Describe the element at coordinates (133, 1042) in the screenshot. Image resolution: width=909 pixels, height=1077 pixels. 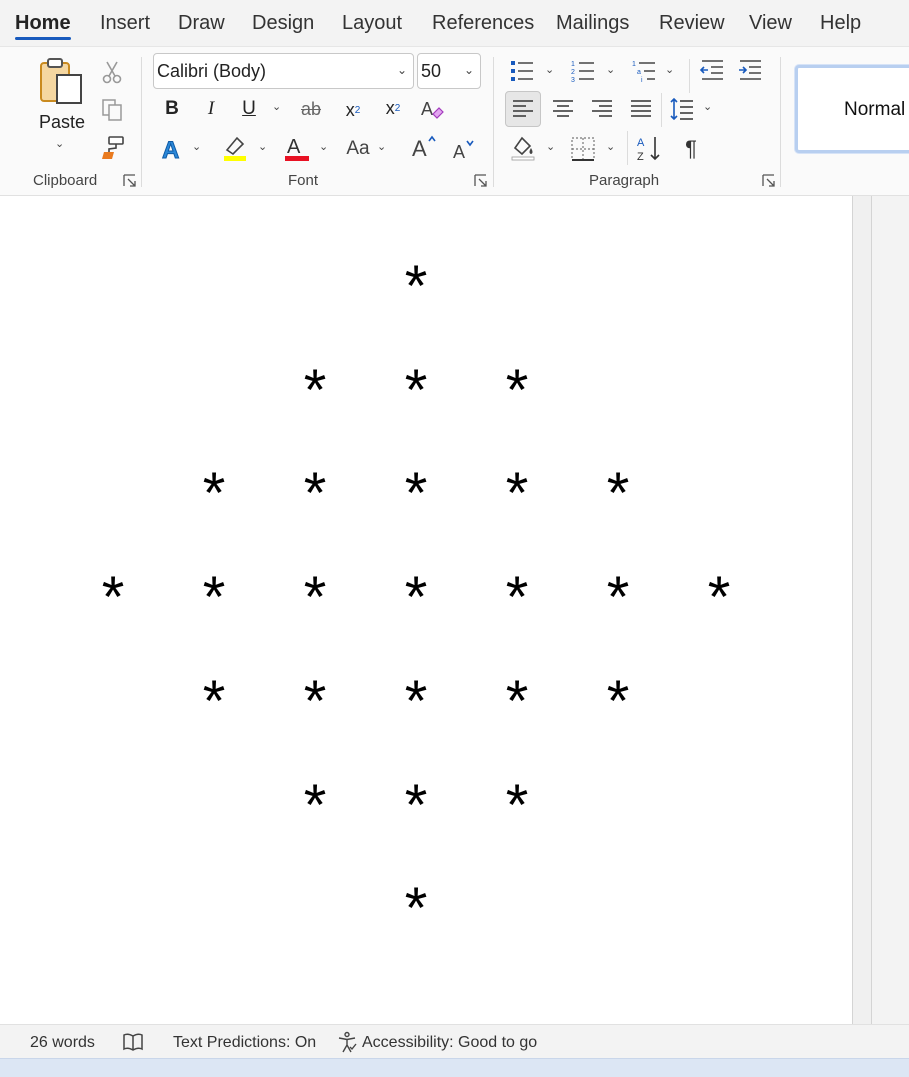
I see `proofing-book-icon` at that location.